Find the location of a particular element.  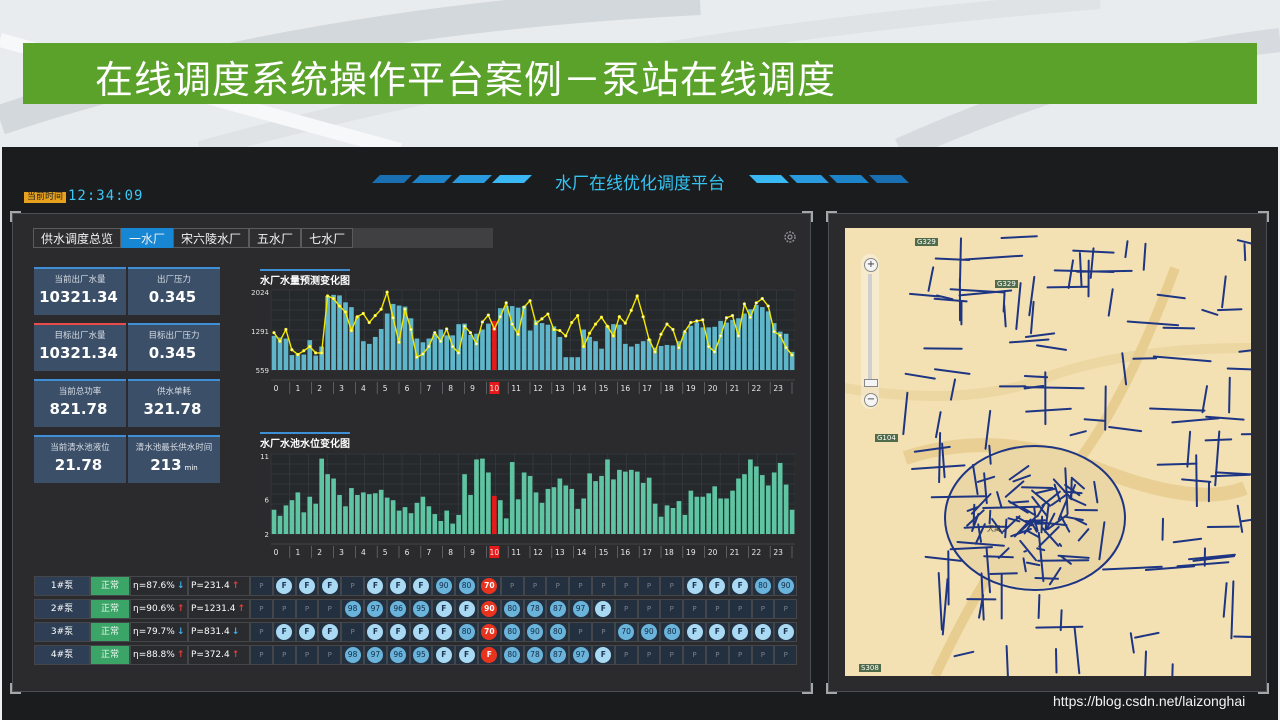

zoom-slider-handle is located at coordinates (871, 383).